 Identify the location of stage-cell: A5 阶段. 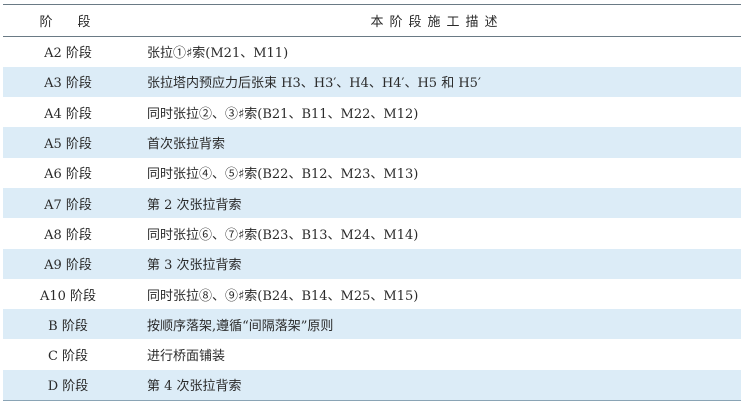
(68, 145).